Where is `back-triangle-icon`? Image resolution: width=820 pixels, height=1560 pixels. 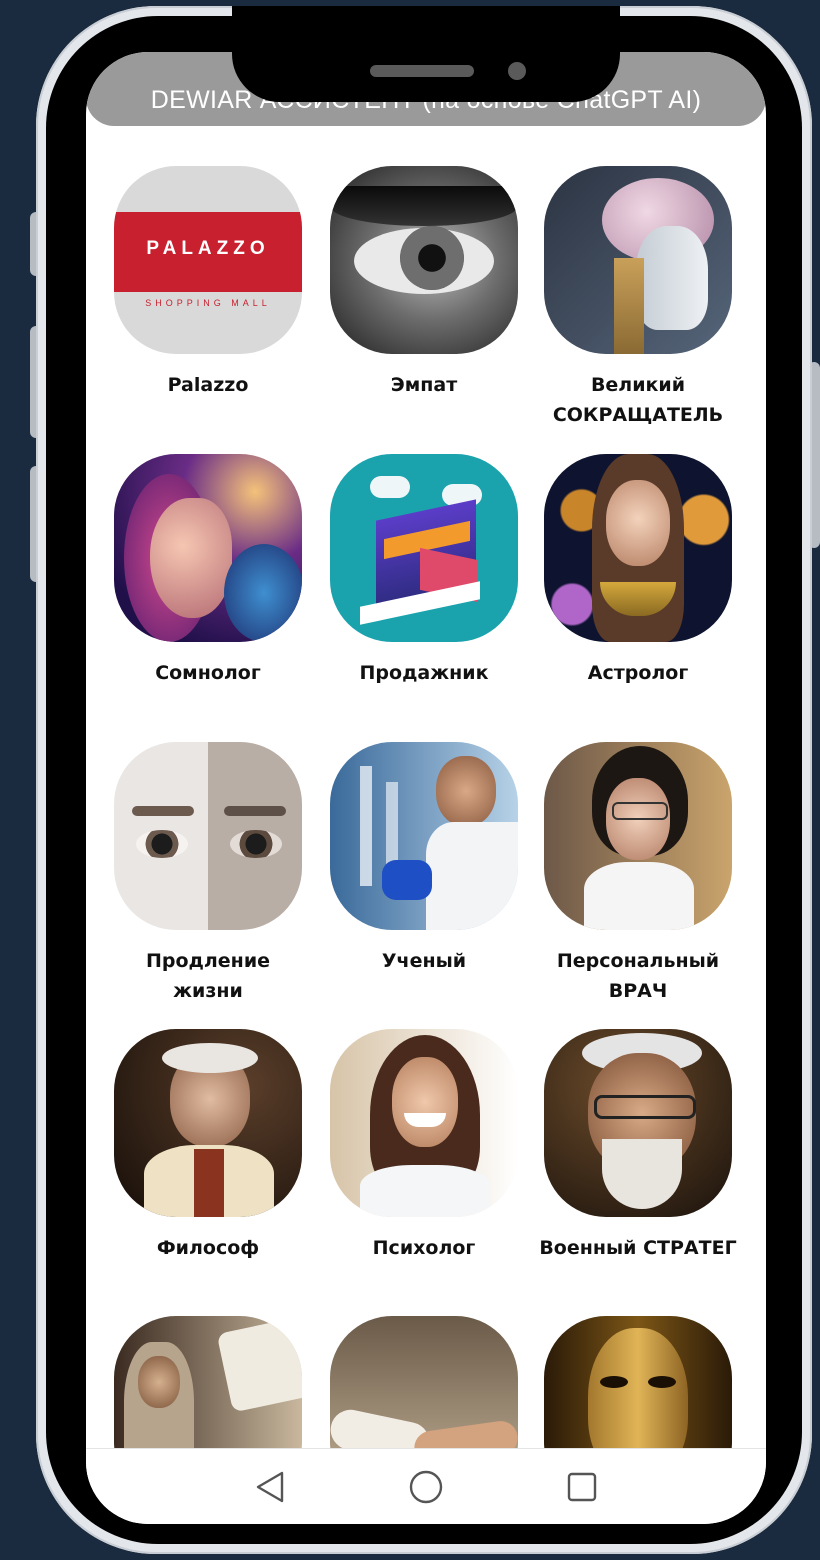
back-triangle-icon is located at coordinates (270, 1487).